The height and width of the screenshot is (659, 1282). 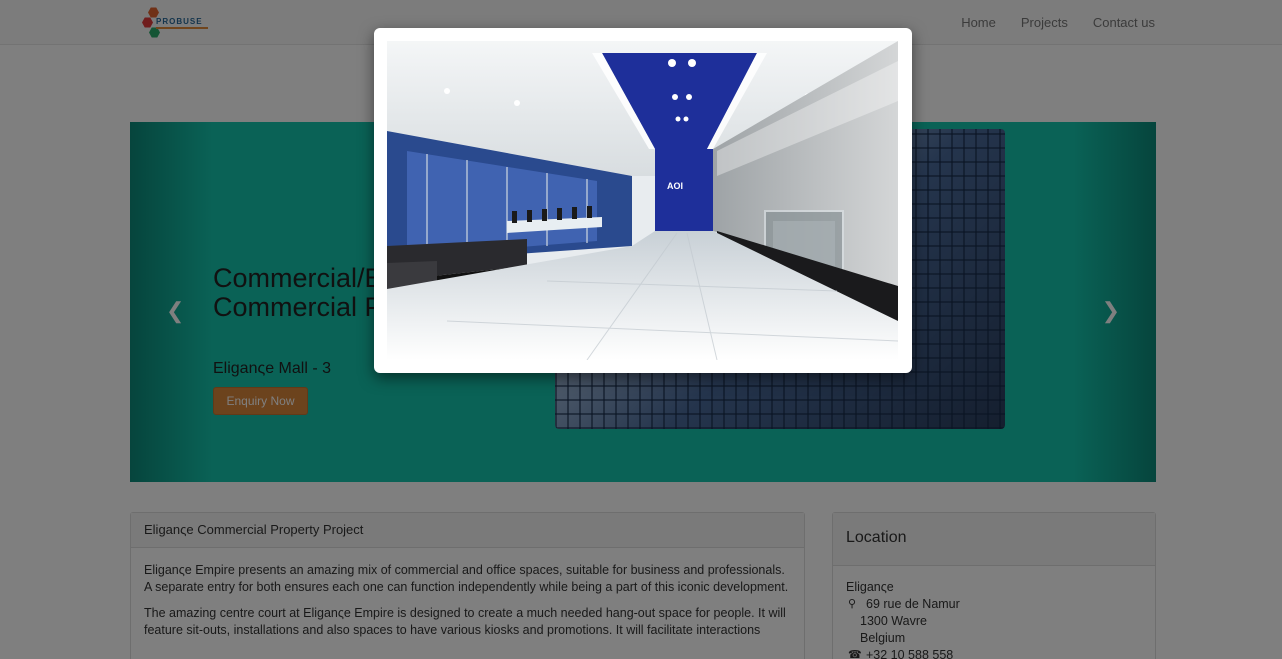 I want to click on svg-text: AOI, so click(x=675, y=186).